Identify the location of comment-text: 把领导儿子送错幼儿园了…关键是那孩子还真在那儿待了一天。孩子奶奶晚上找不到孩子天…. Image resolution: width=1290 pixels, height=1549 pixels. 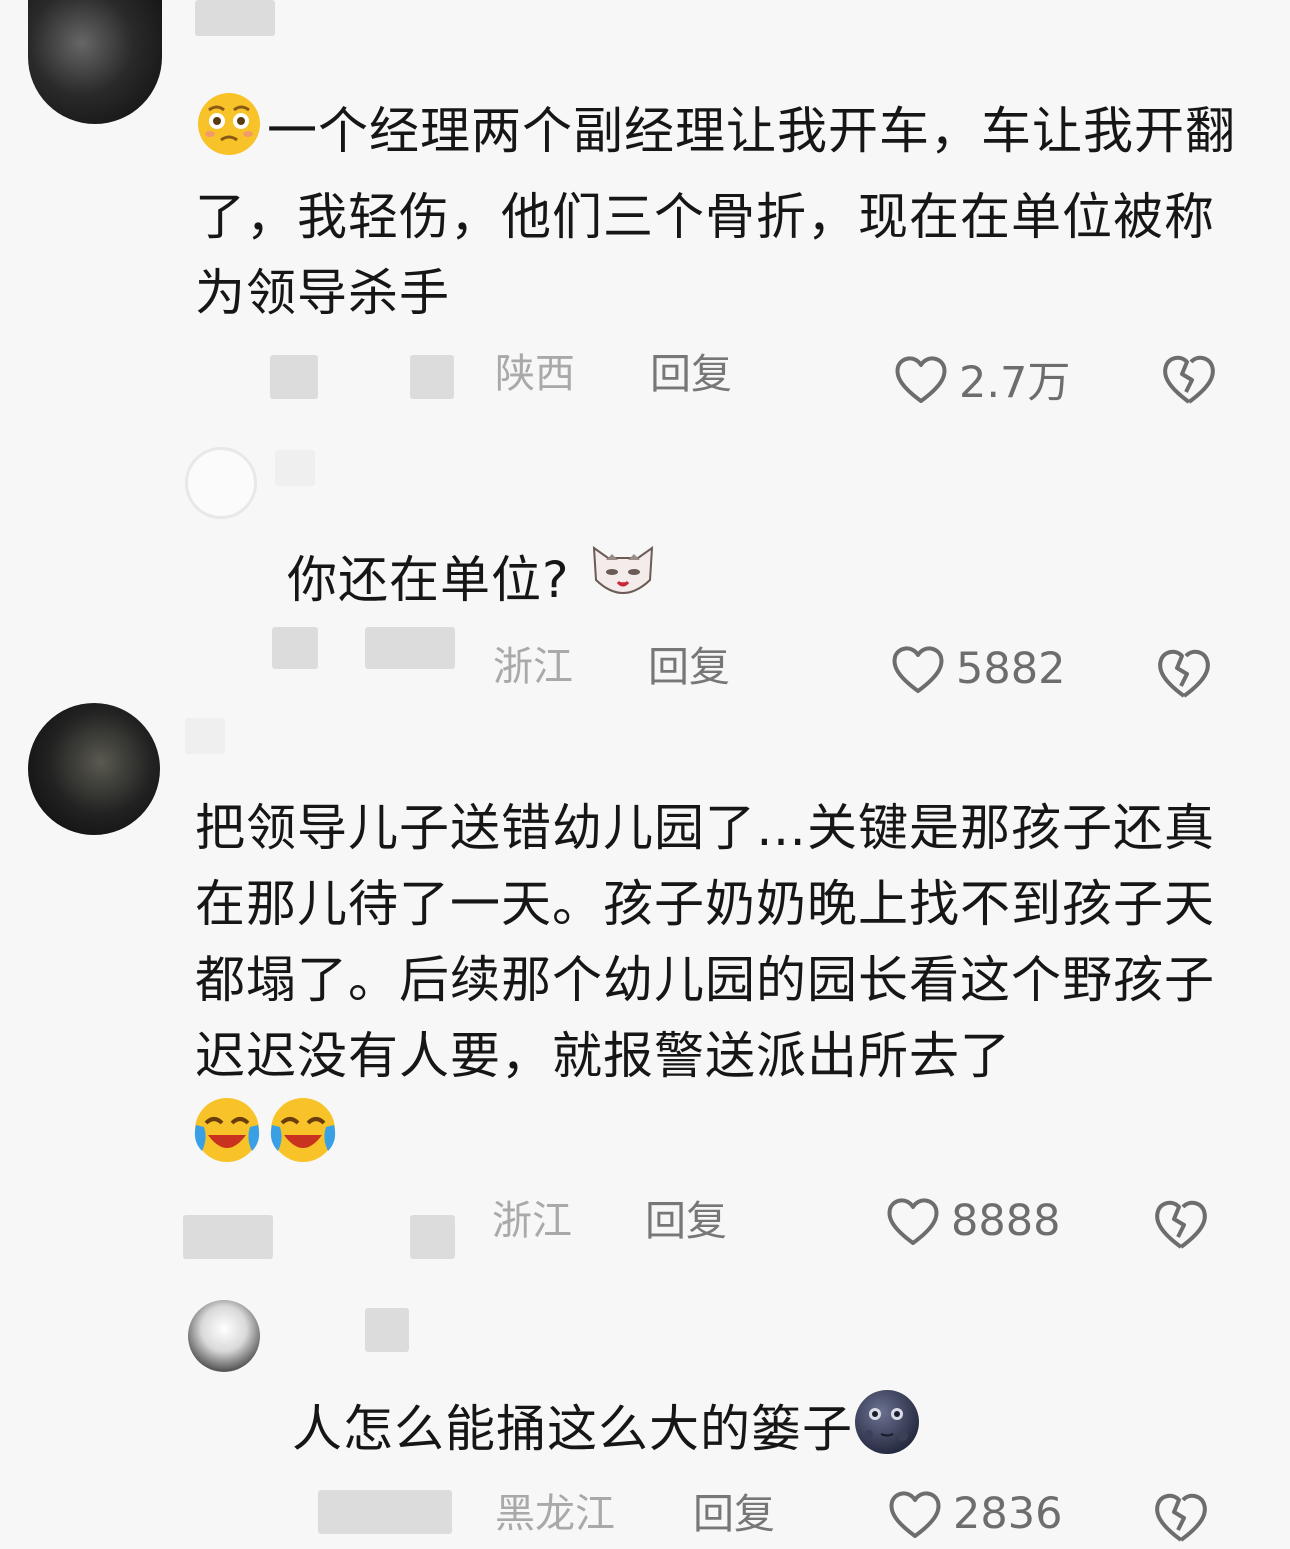
(705, 942).